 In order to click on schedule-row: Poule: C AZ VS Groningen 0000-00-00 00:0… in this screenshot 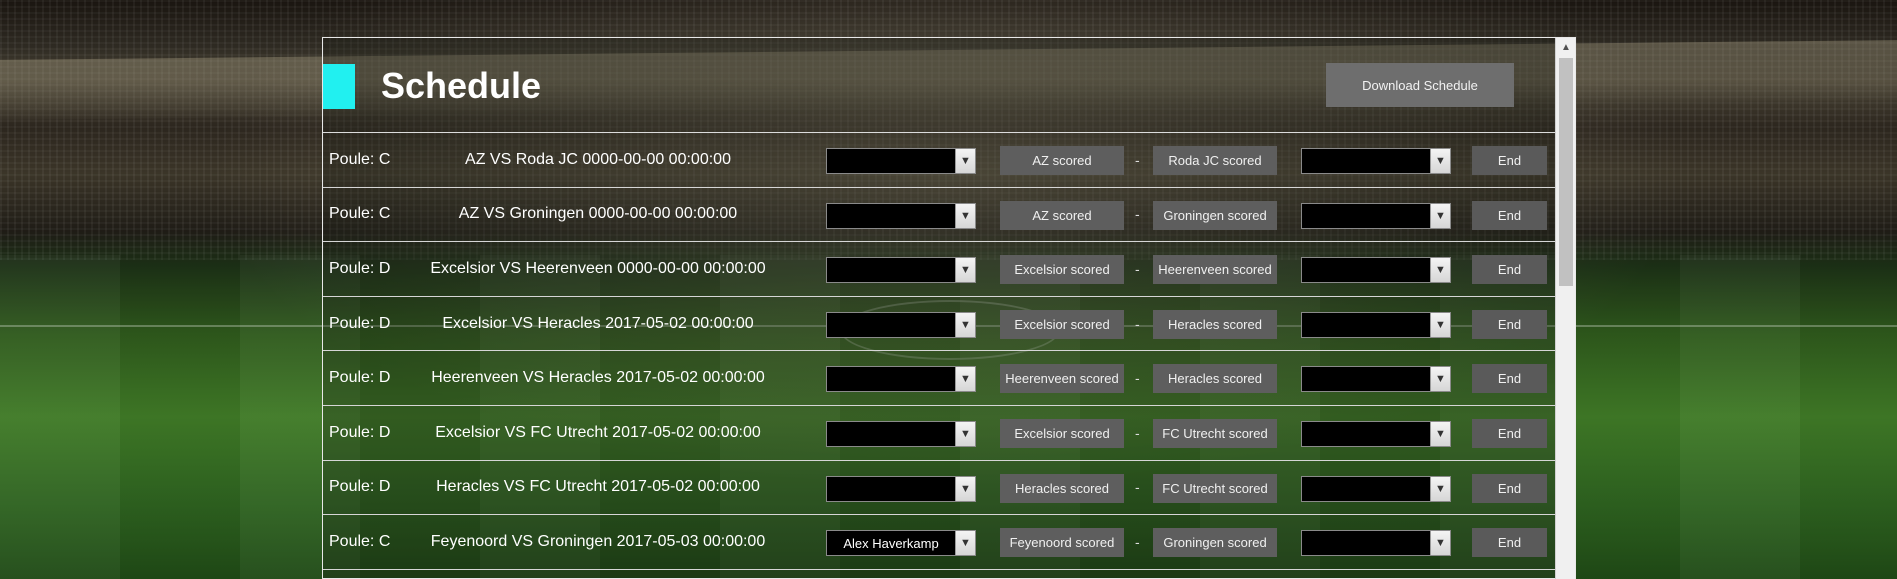, I will do `click(949, 215)`.